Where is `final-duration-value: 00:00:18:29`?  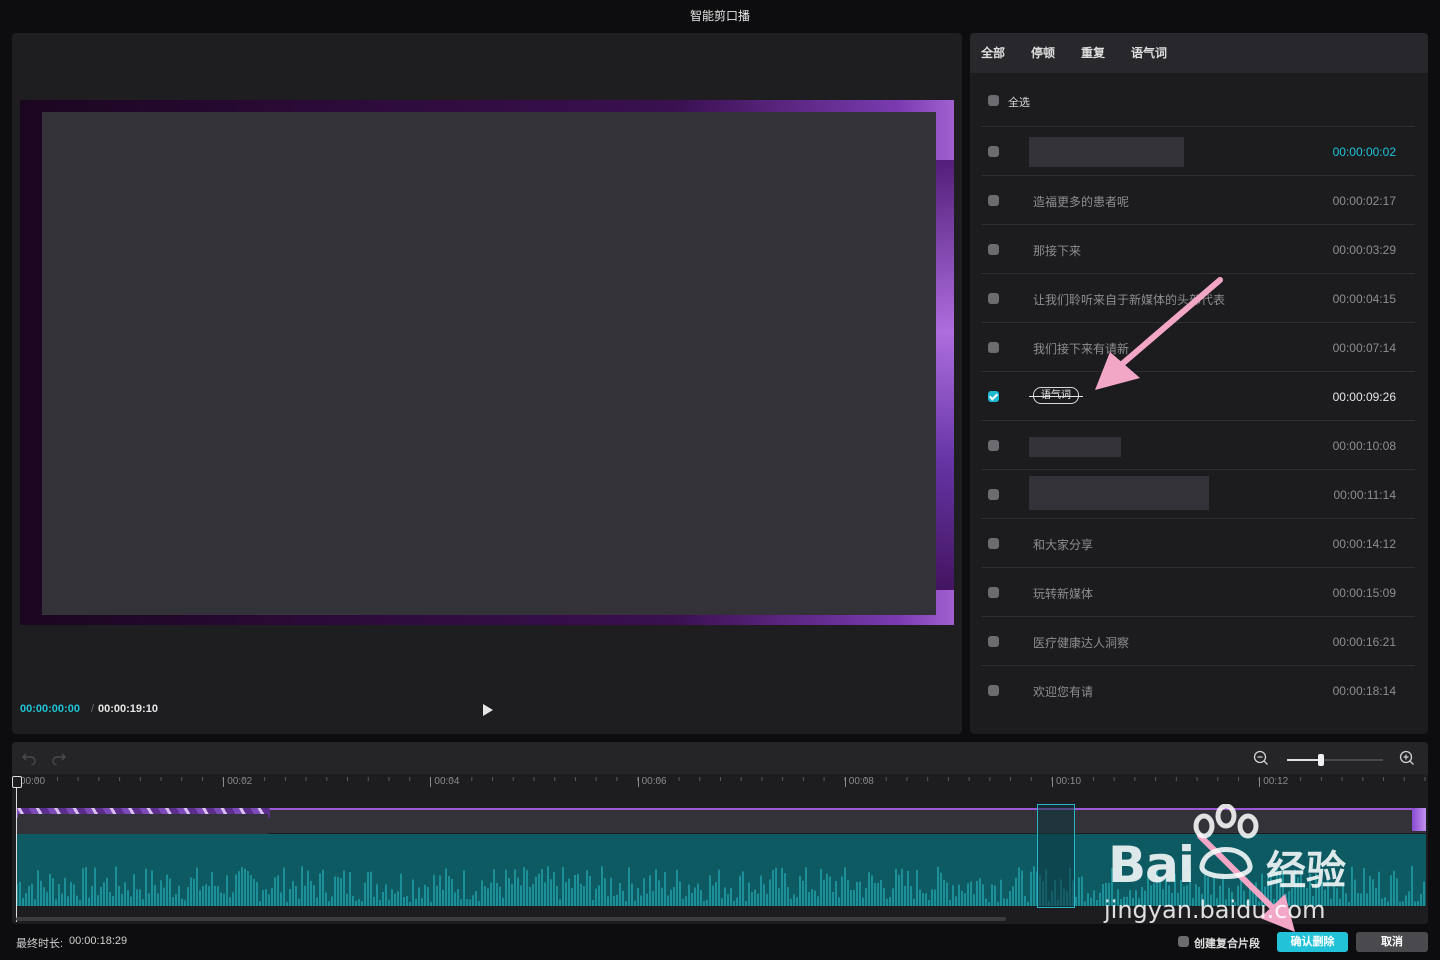
final-duration-value: 00:00:18:29 is located at coordinates (98, 941).